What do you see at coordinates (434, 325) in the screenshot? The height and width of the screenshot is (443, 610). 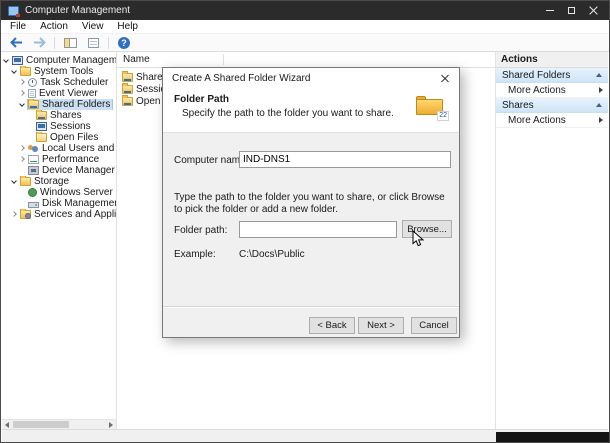 I see `cancel-button: Cancel` at bounding box center [434, 325].